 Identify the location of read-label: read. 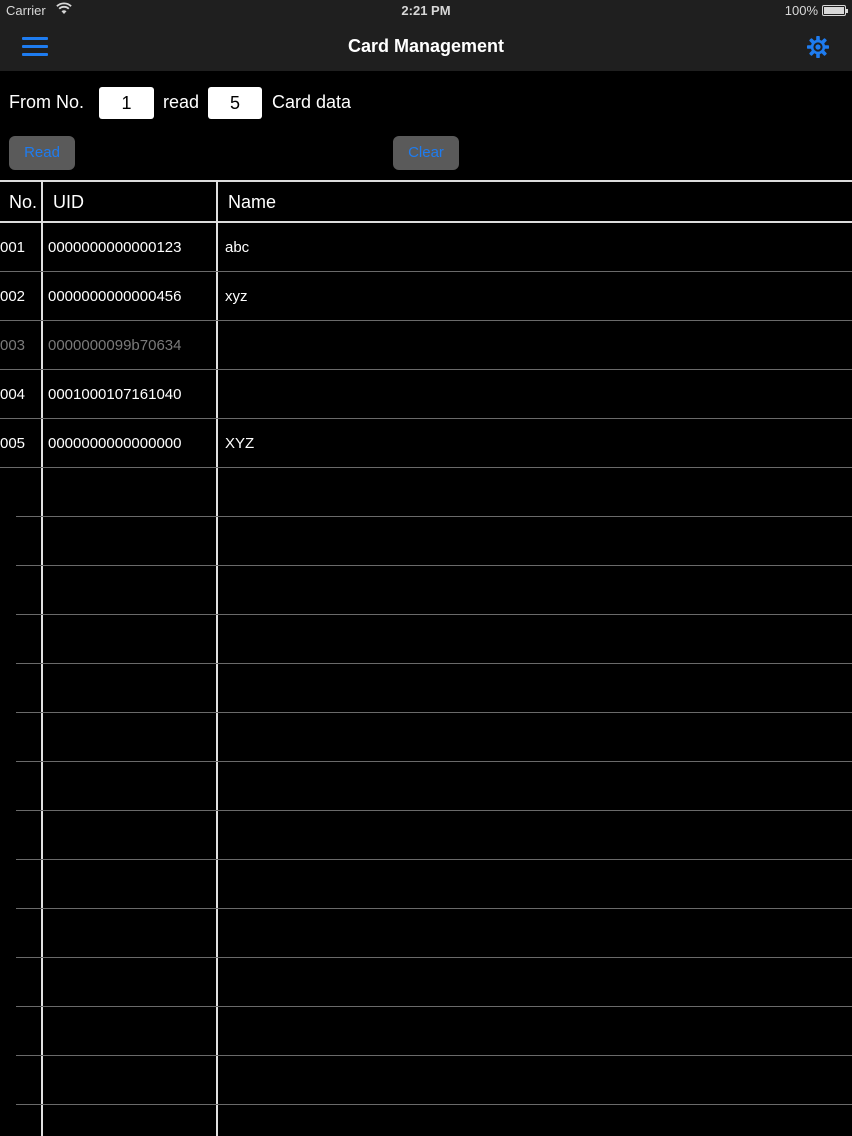
(181, 102).